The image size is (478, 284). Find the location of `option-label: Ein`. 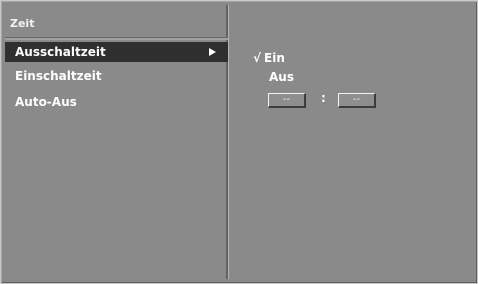

option-label: Ein is located at coordinates (274, 58).